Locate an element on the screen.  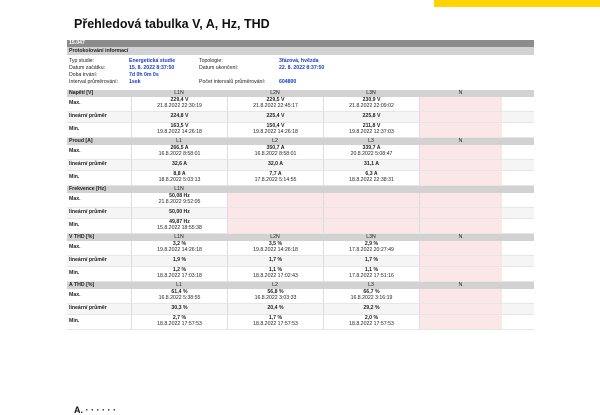
value-cell: 266,5 A 16.8.2022 8:58:01 is located at coordinates (179, 152).